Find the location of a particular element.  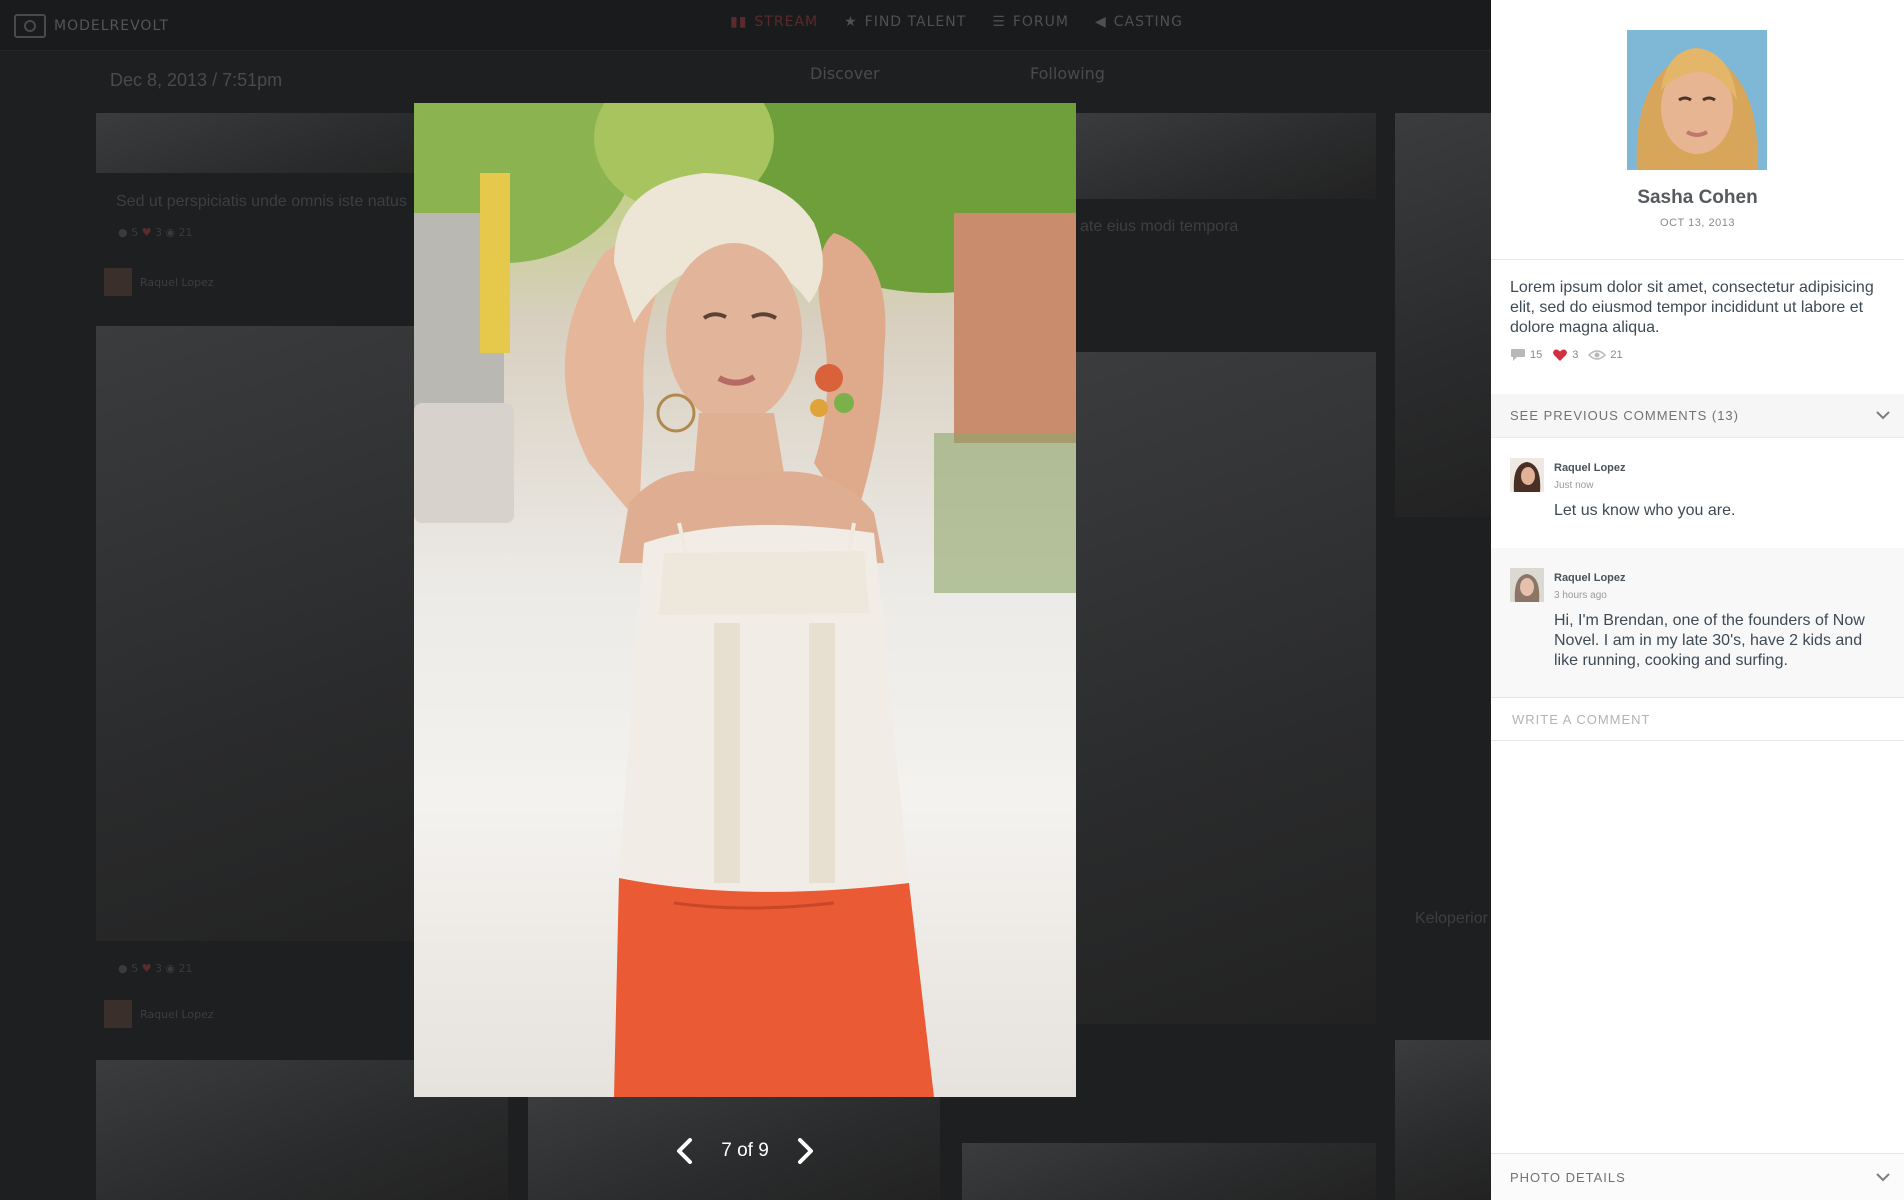

app-logo: MODELREVOLT is located at coordinates (91, 26).